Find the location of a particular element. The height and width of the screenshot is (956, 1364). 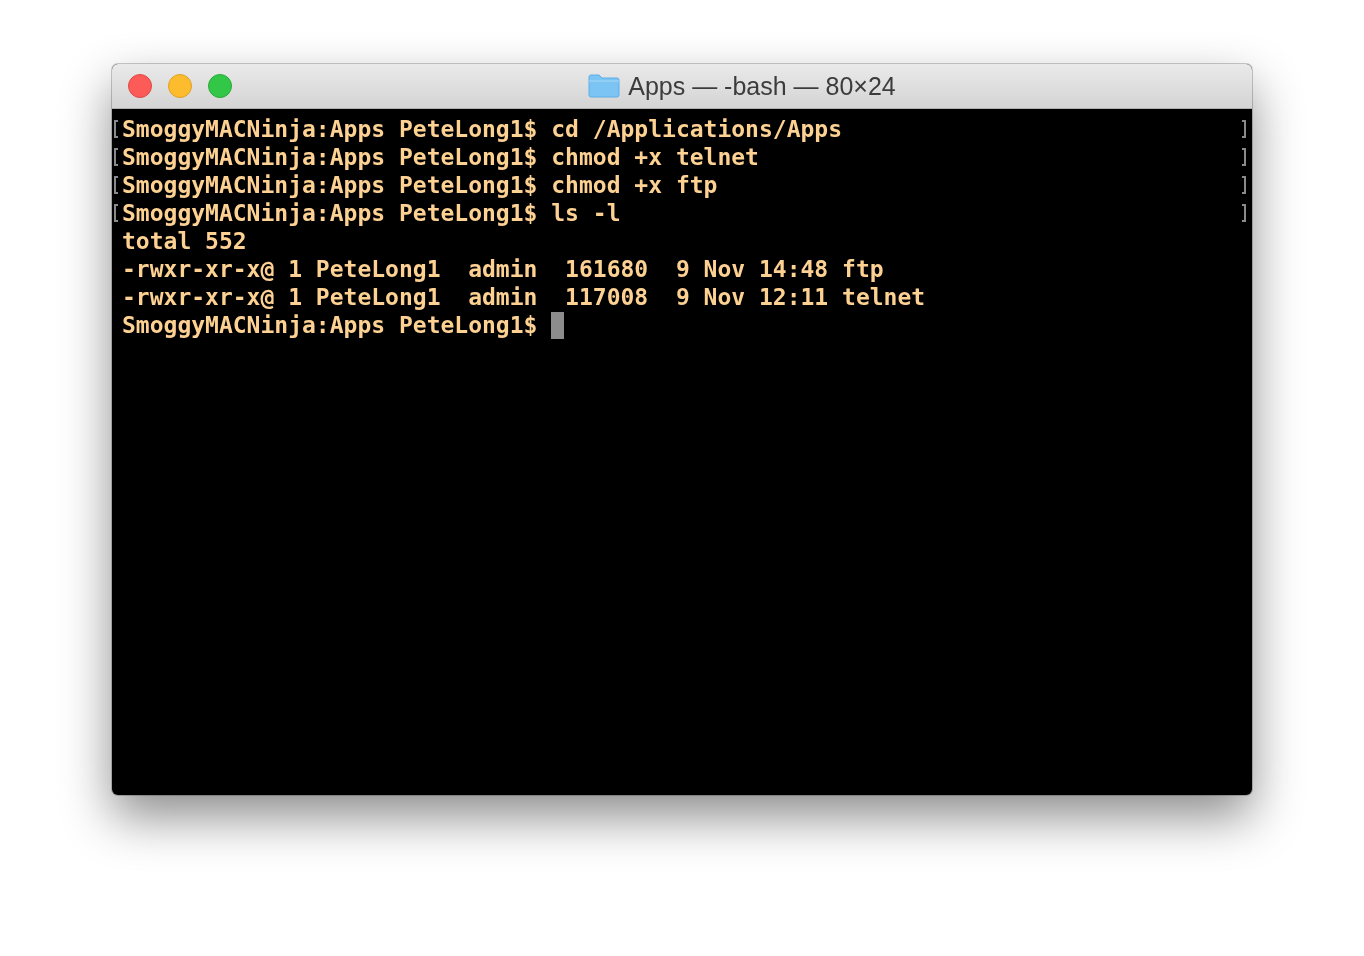

terminal-line: SmoggyMACNinja:Apps PeteLong1$ chmod +x ftp is located at coordinates (420, 185).